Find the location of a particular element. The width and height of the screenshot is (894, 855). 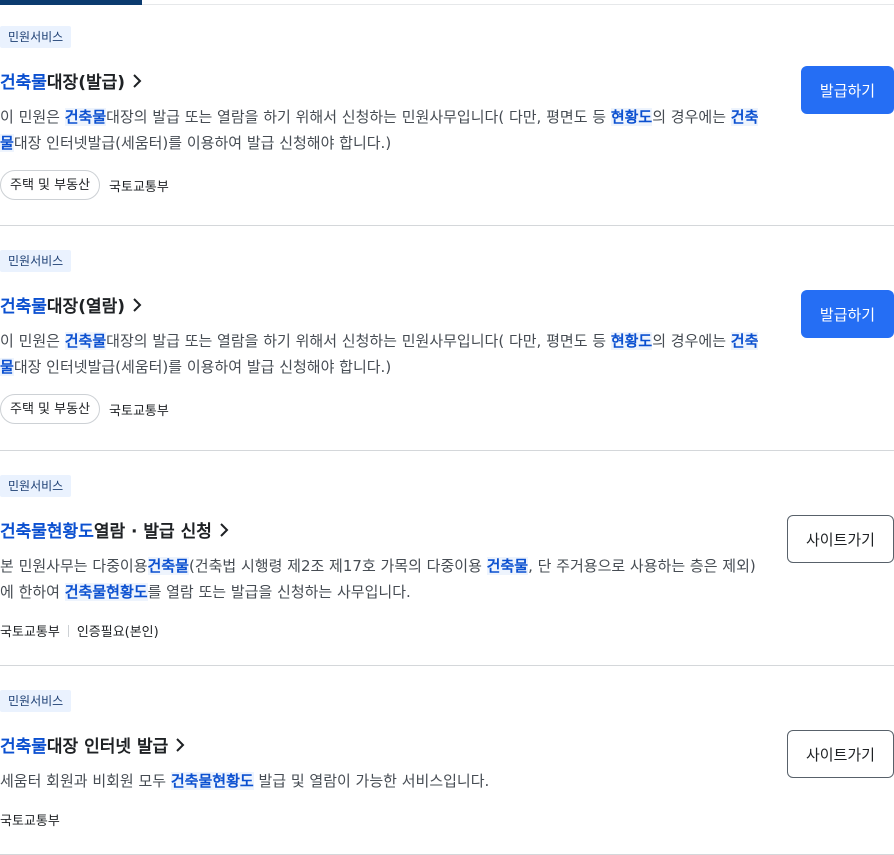

desc-text: 세움터 회원과 비회원 모두 is located at coordinates (85, 781).